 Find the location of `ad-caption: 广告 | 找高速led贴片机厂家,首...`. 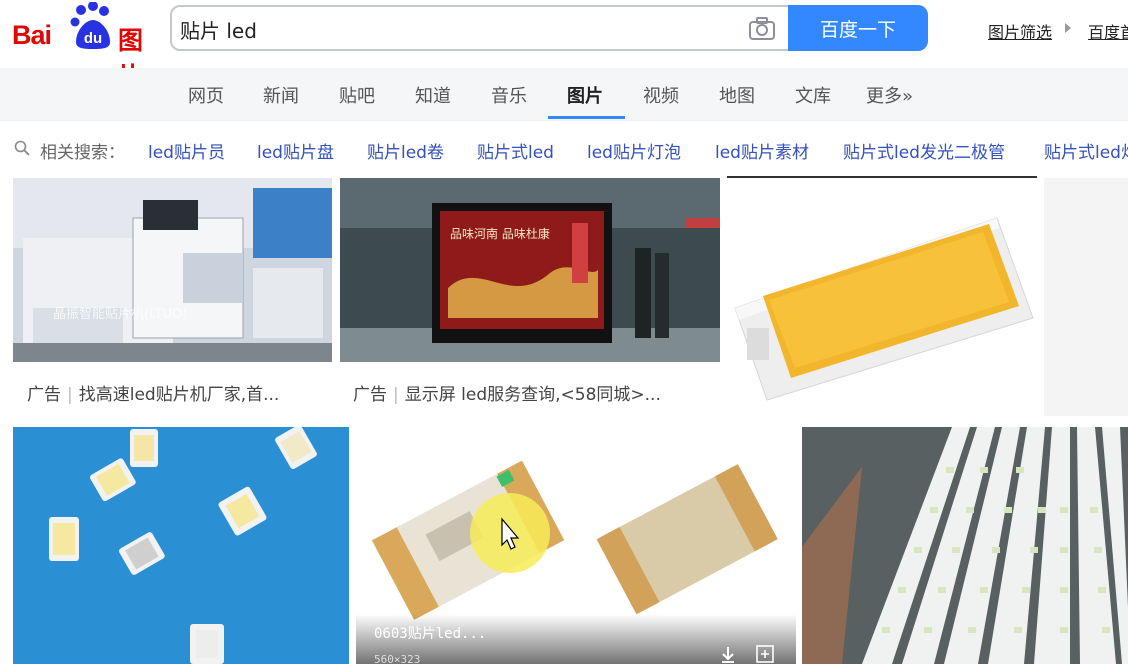

ad-caption: 广告 | 找高速led贴片机厂家,首... is located at coordinates (177, 392).